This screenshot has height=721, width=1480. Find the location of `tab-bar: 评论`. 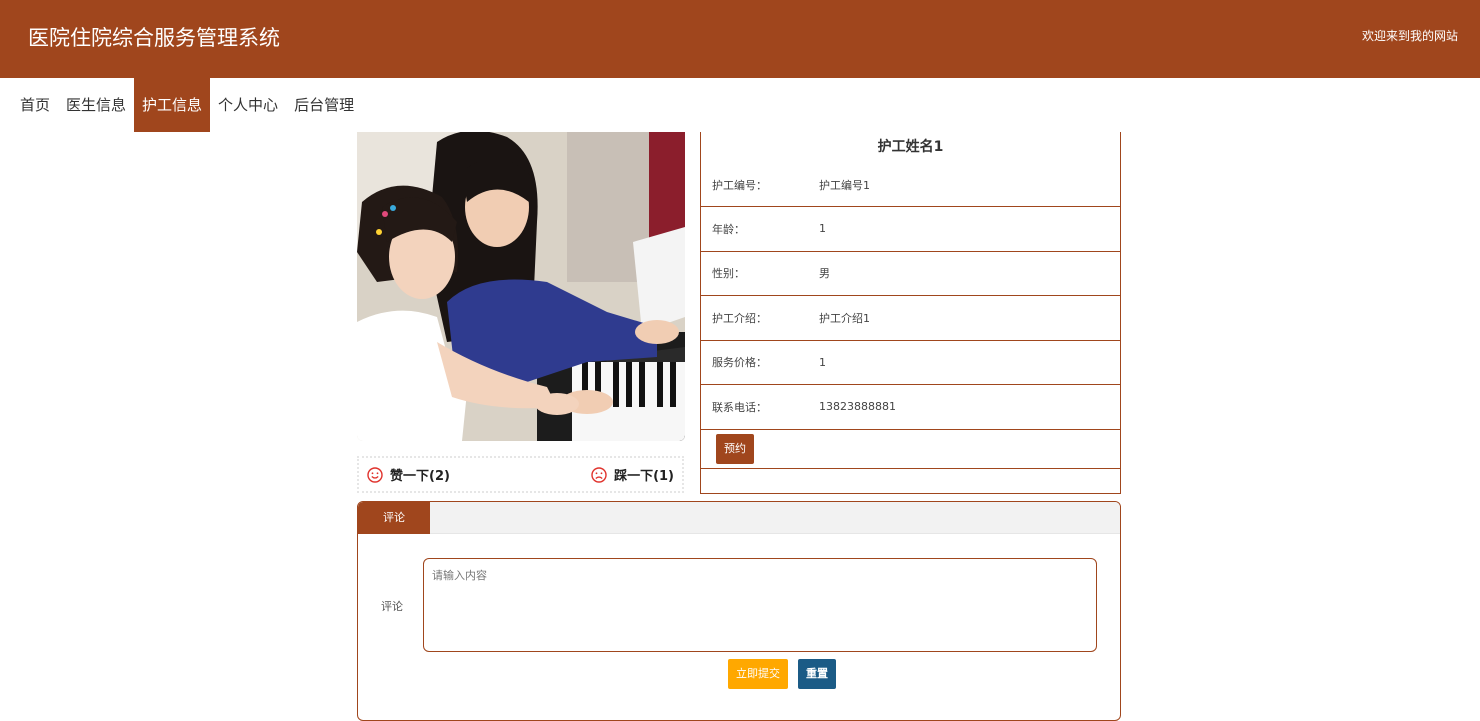

tab-bar: 评论 is located at coordinates (739, 518).